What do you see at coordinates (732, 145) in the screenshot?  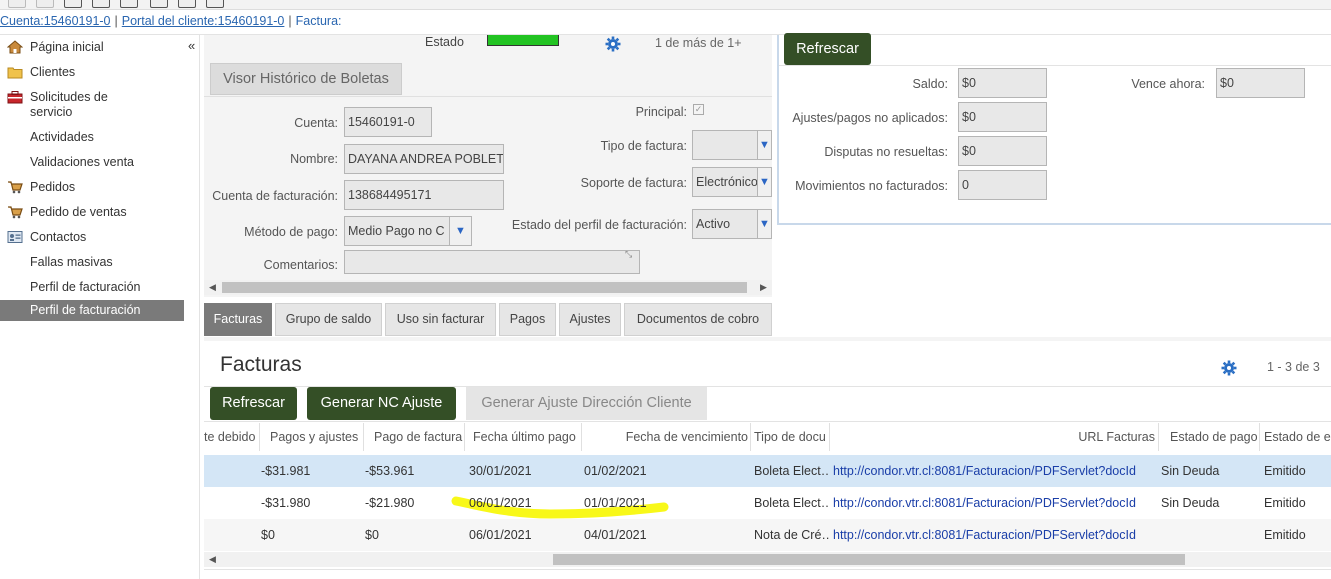 I see `tipo-factura-select: ▼` at bounding box center [732, 145].